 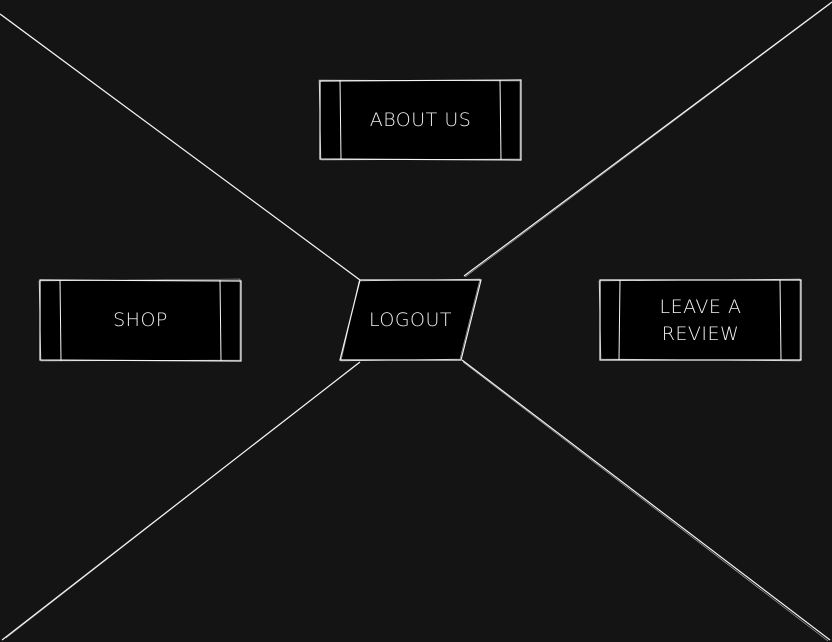 I want to click on leave-a-review-label: LEAVE A REVIEW, so click(x=700, y=320).